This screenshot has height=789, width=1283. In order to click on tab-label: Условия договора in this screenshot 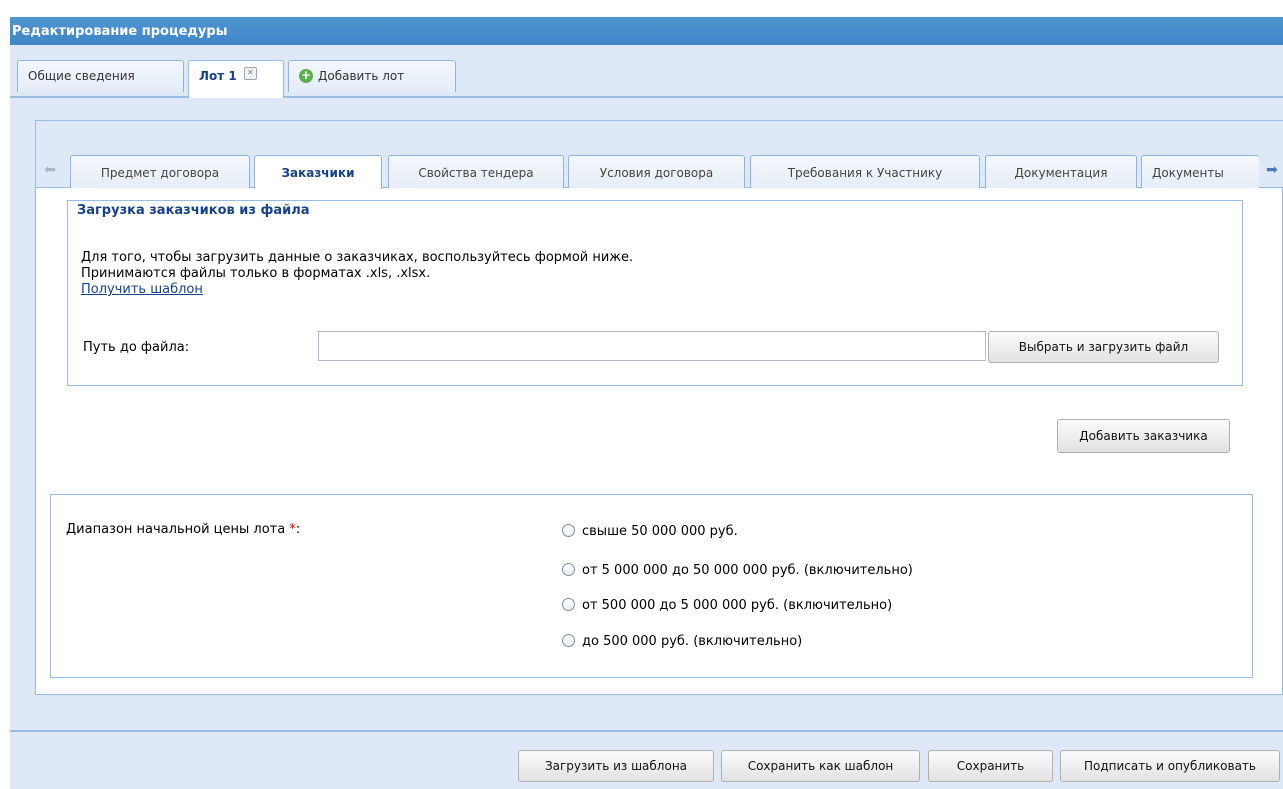, I will do `click(656, 173)`.